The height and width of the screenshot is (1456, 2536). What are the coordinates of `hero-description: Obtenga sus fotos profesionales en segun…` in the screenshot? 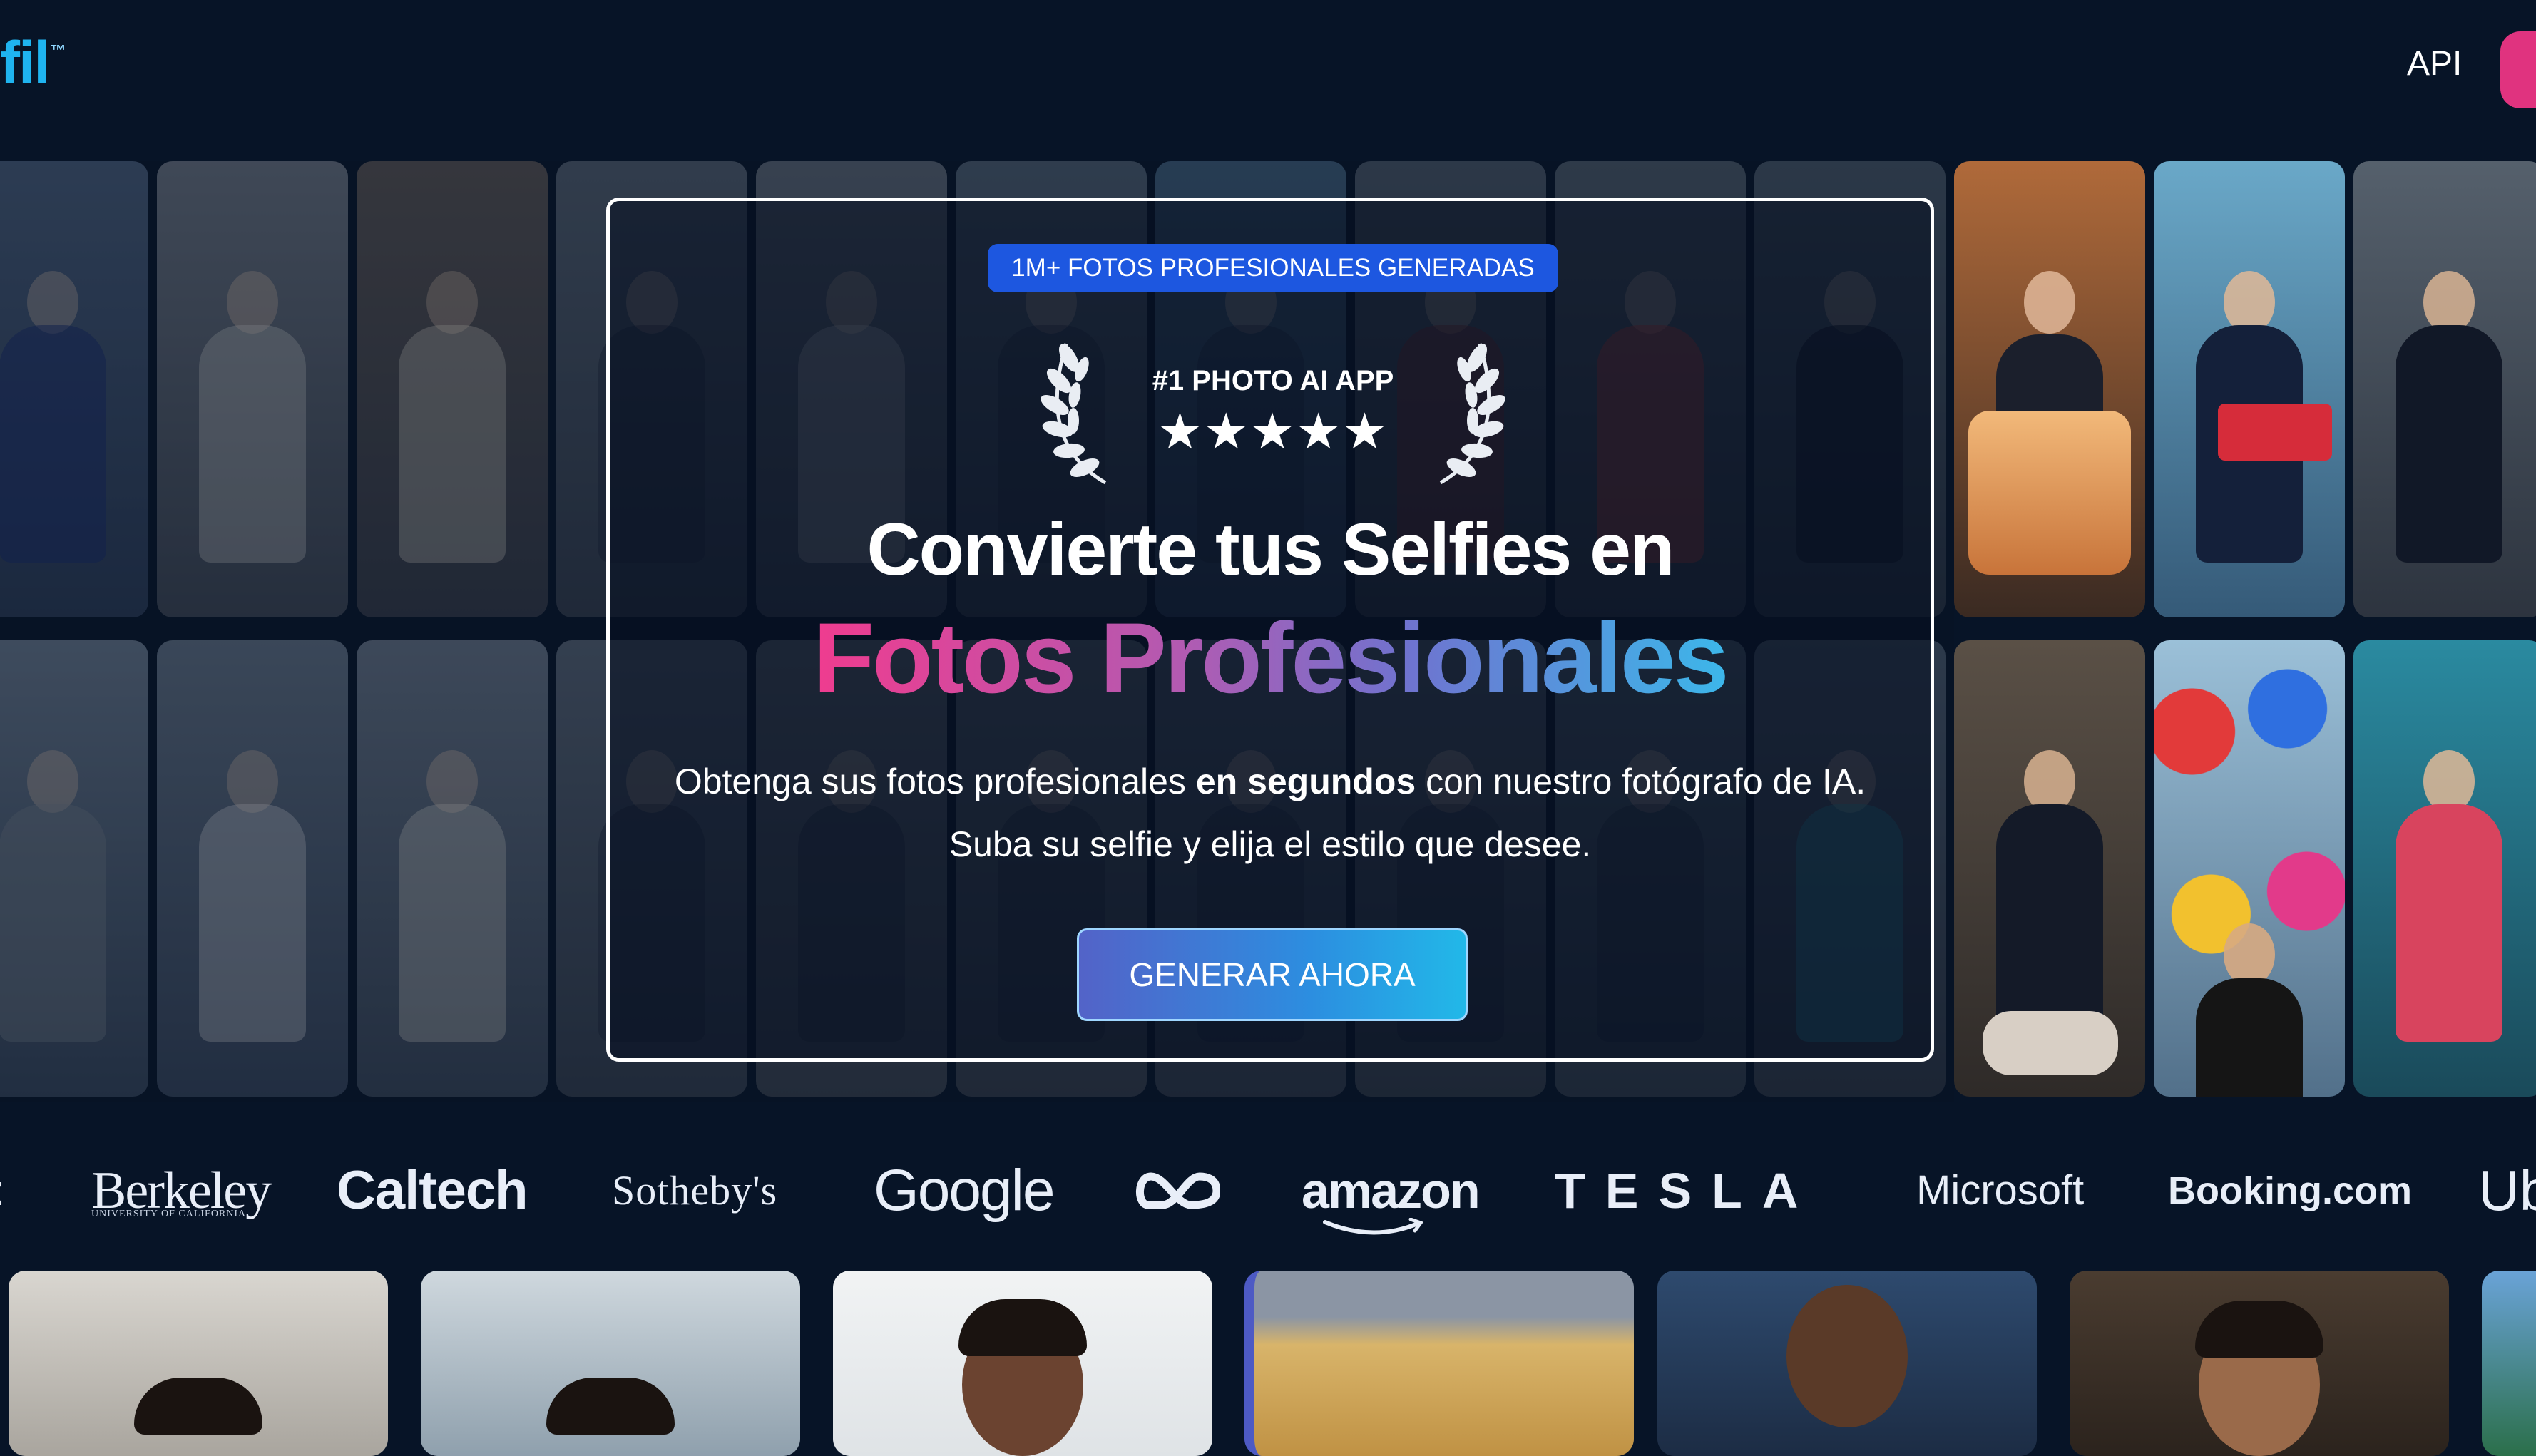 It's located at (1270, 813).